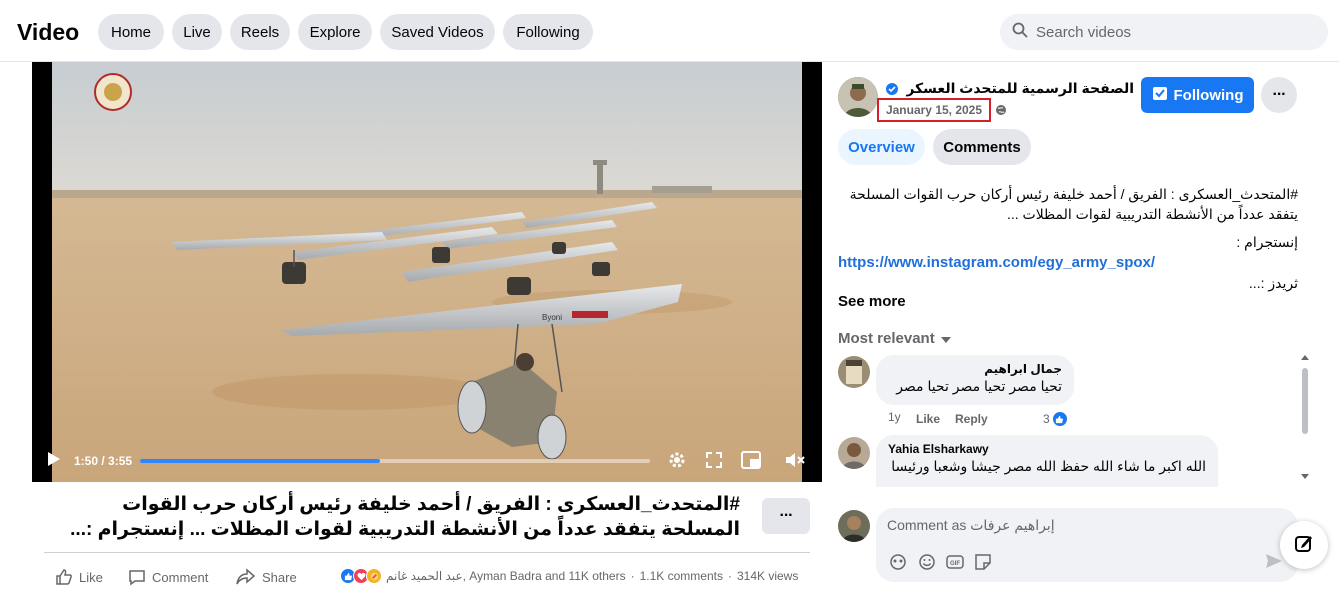  What do you see at coordinates (898, 562) in the screenshot?
I see `avatar-sticker-icon` at bounding box center [898, 562].